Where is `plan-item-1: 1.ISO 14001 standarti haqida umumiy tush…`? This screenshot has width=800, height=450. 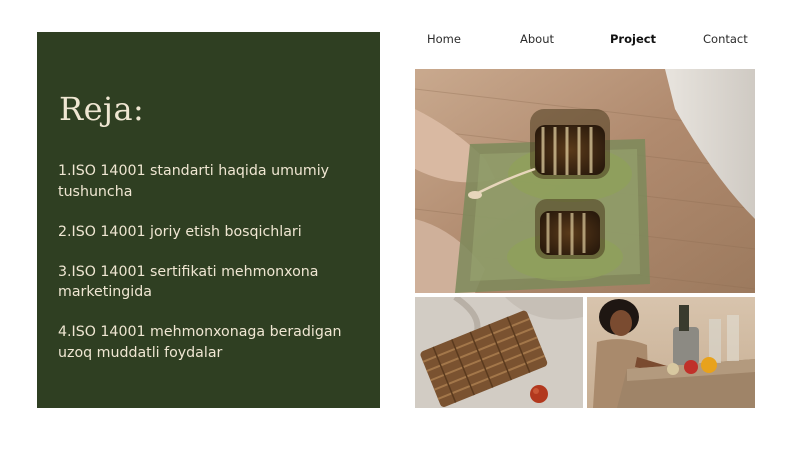 plan-item-1: 1.ISO 14001 standarti haqida umumiy tush… is located at coordinates (194, 181).